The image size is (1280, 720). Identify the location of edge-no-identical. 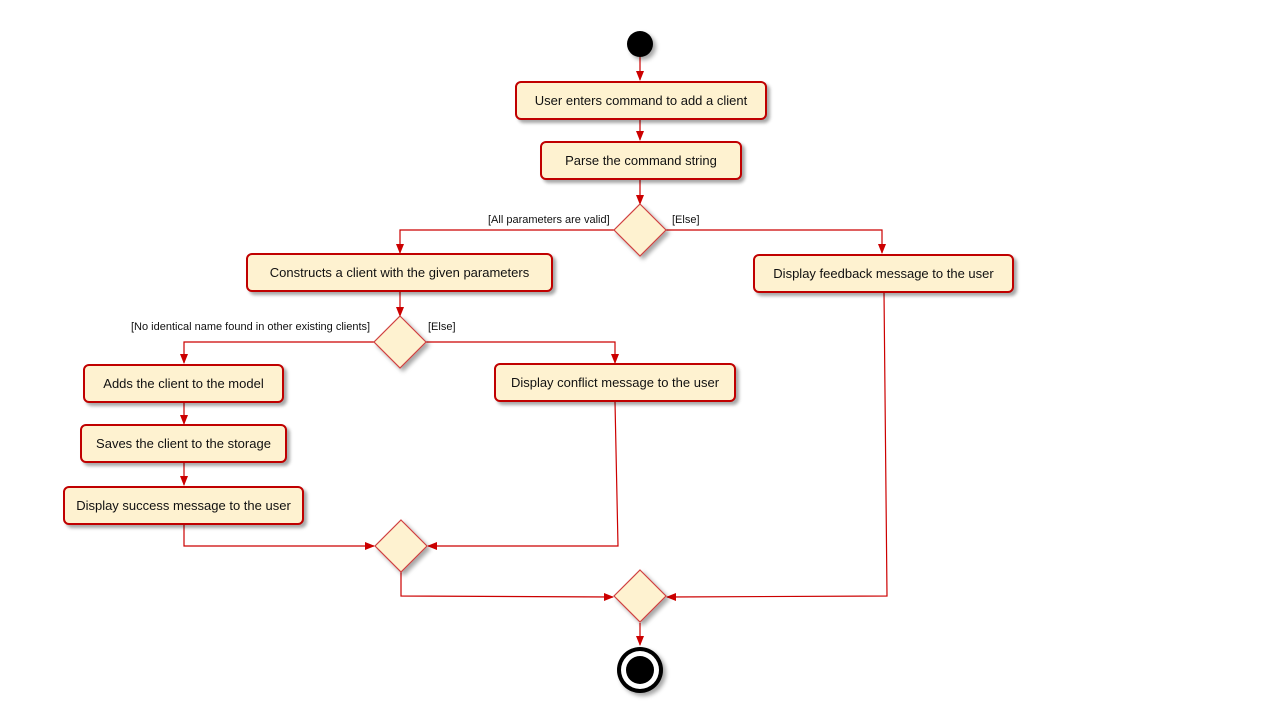
(277, 352).